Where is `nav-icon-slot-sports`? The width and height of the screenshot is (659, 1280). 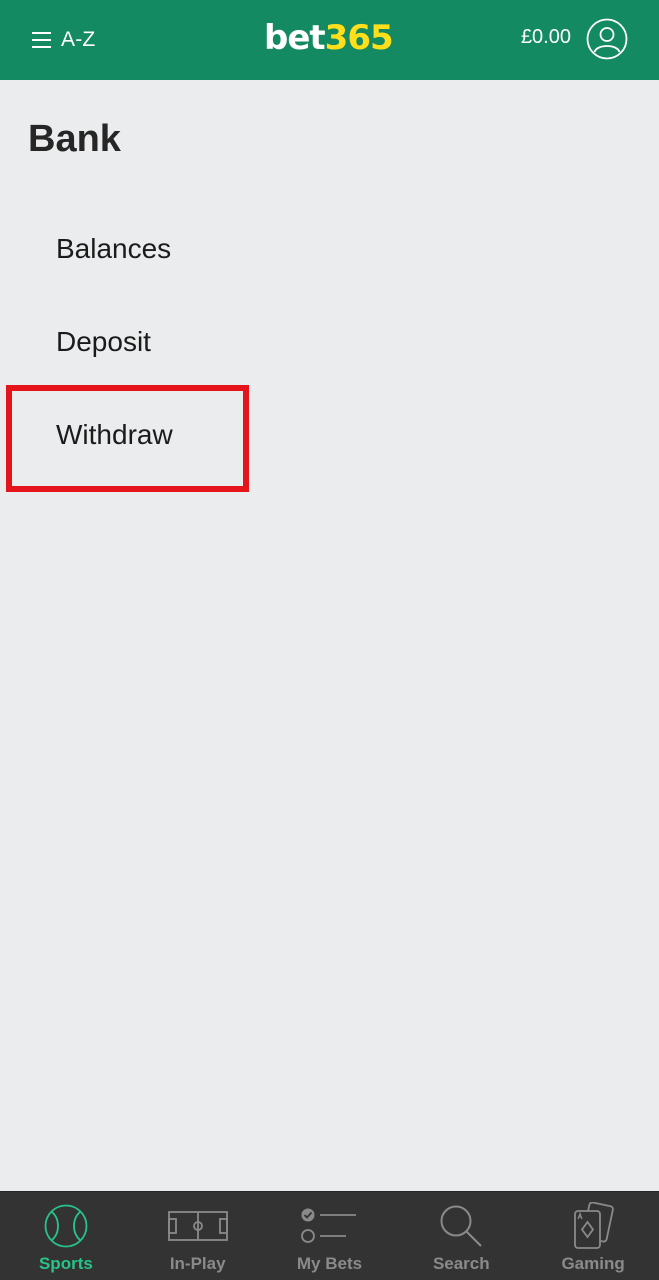 nav-icon-slot-sports is located at coordinates (66, 1226).